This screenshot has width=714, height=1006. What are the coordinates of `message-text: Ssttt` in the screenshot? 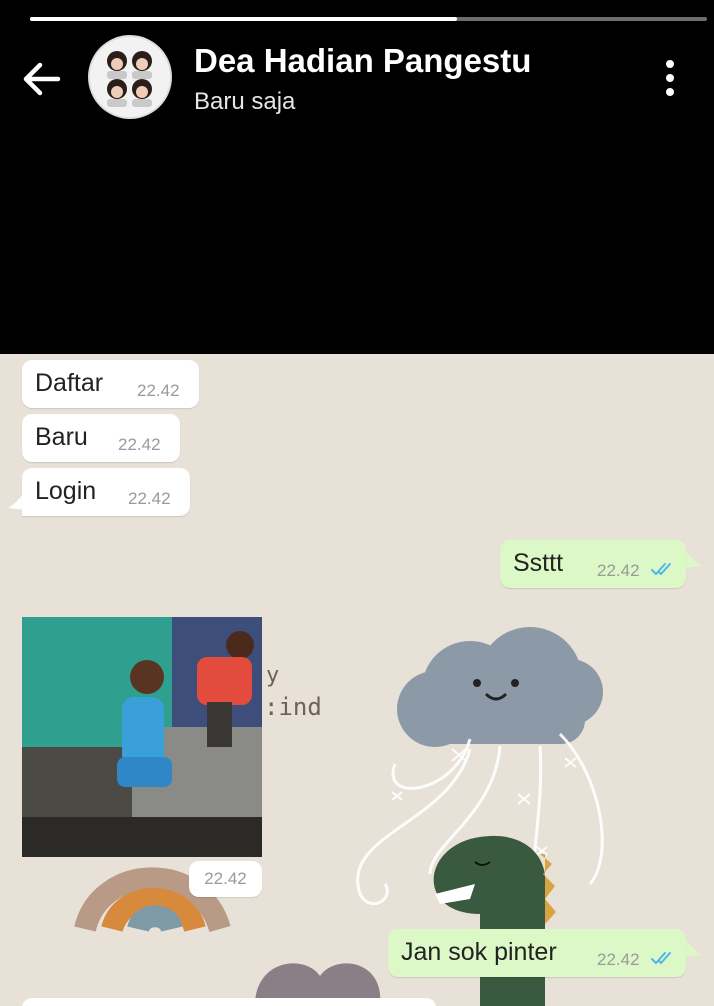 It's located at (538, 563).